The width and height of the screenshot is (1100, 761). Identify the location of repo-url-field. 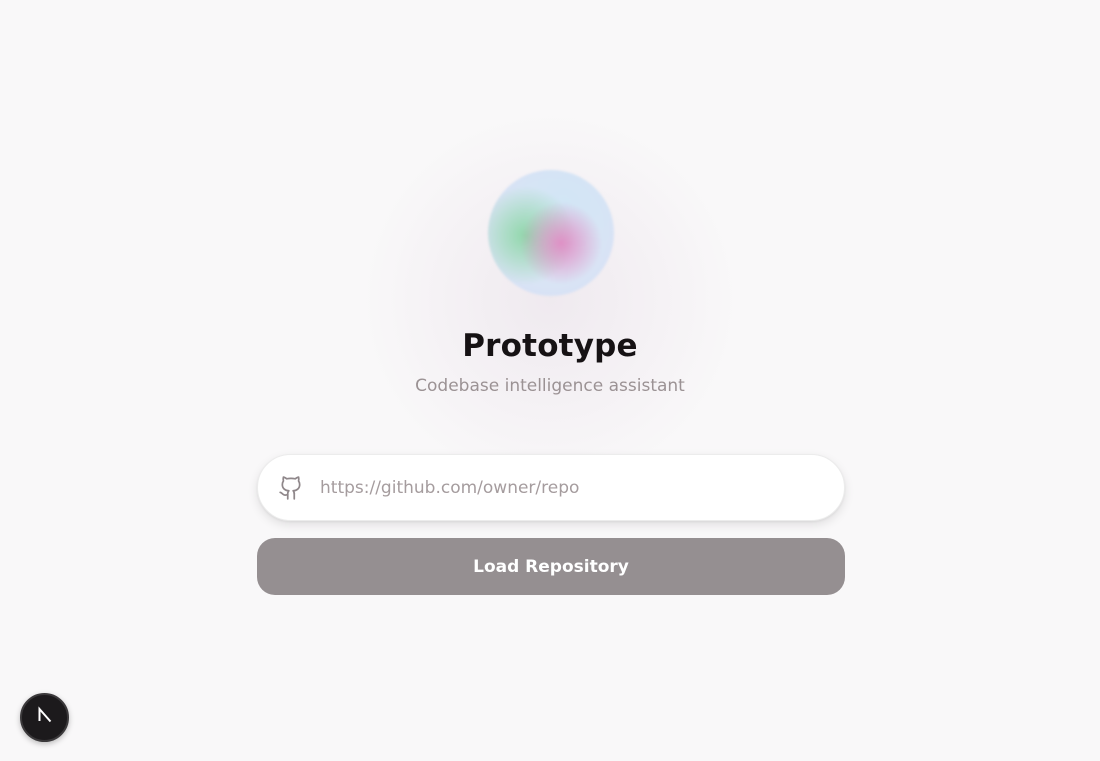
(551, 487).